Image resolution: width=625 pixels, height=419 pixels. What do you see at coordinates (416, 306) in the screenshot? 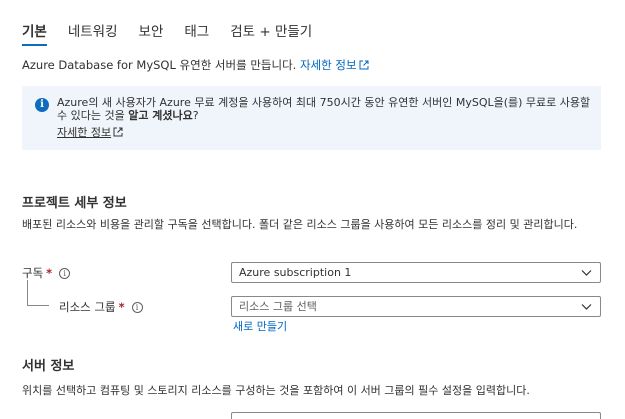
I see `resource-group-select: 리소스 그룹 선택` at bounding box center [416, 306].